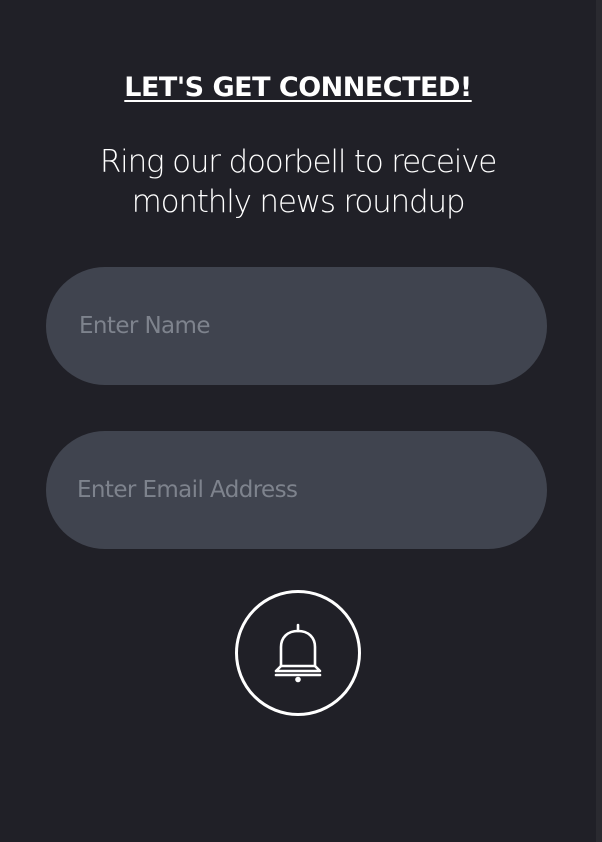  I want to click on doorbell-submit-button, so click(298, 653).